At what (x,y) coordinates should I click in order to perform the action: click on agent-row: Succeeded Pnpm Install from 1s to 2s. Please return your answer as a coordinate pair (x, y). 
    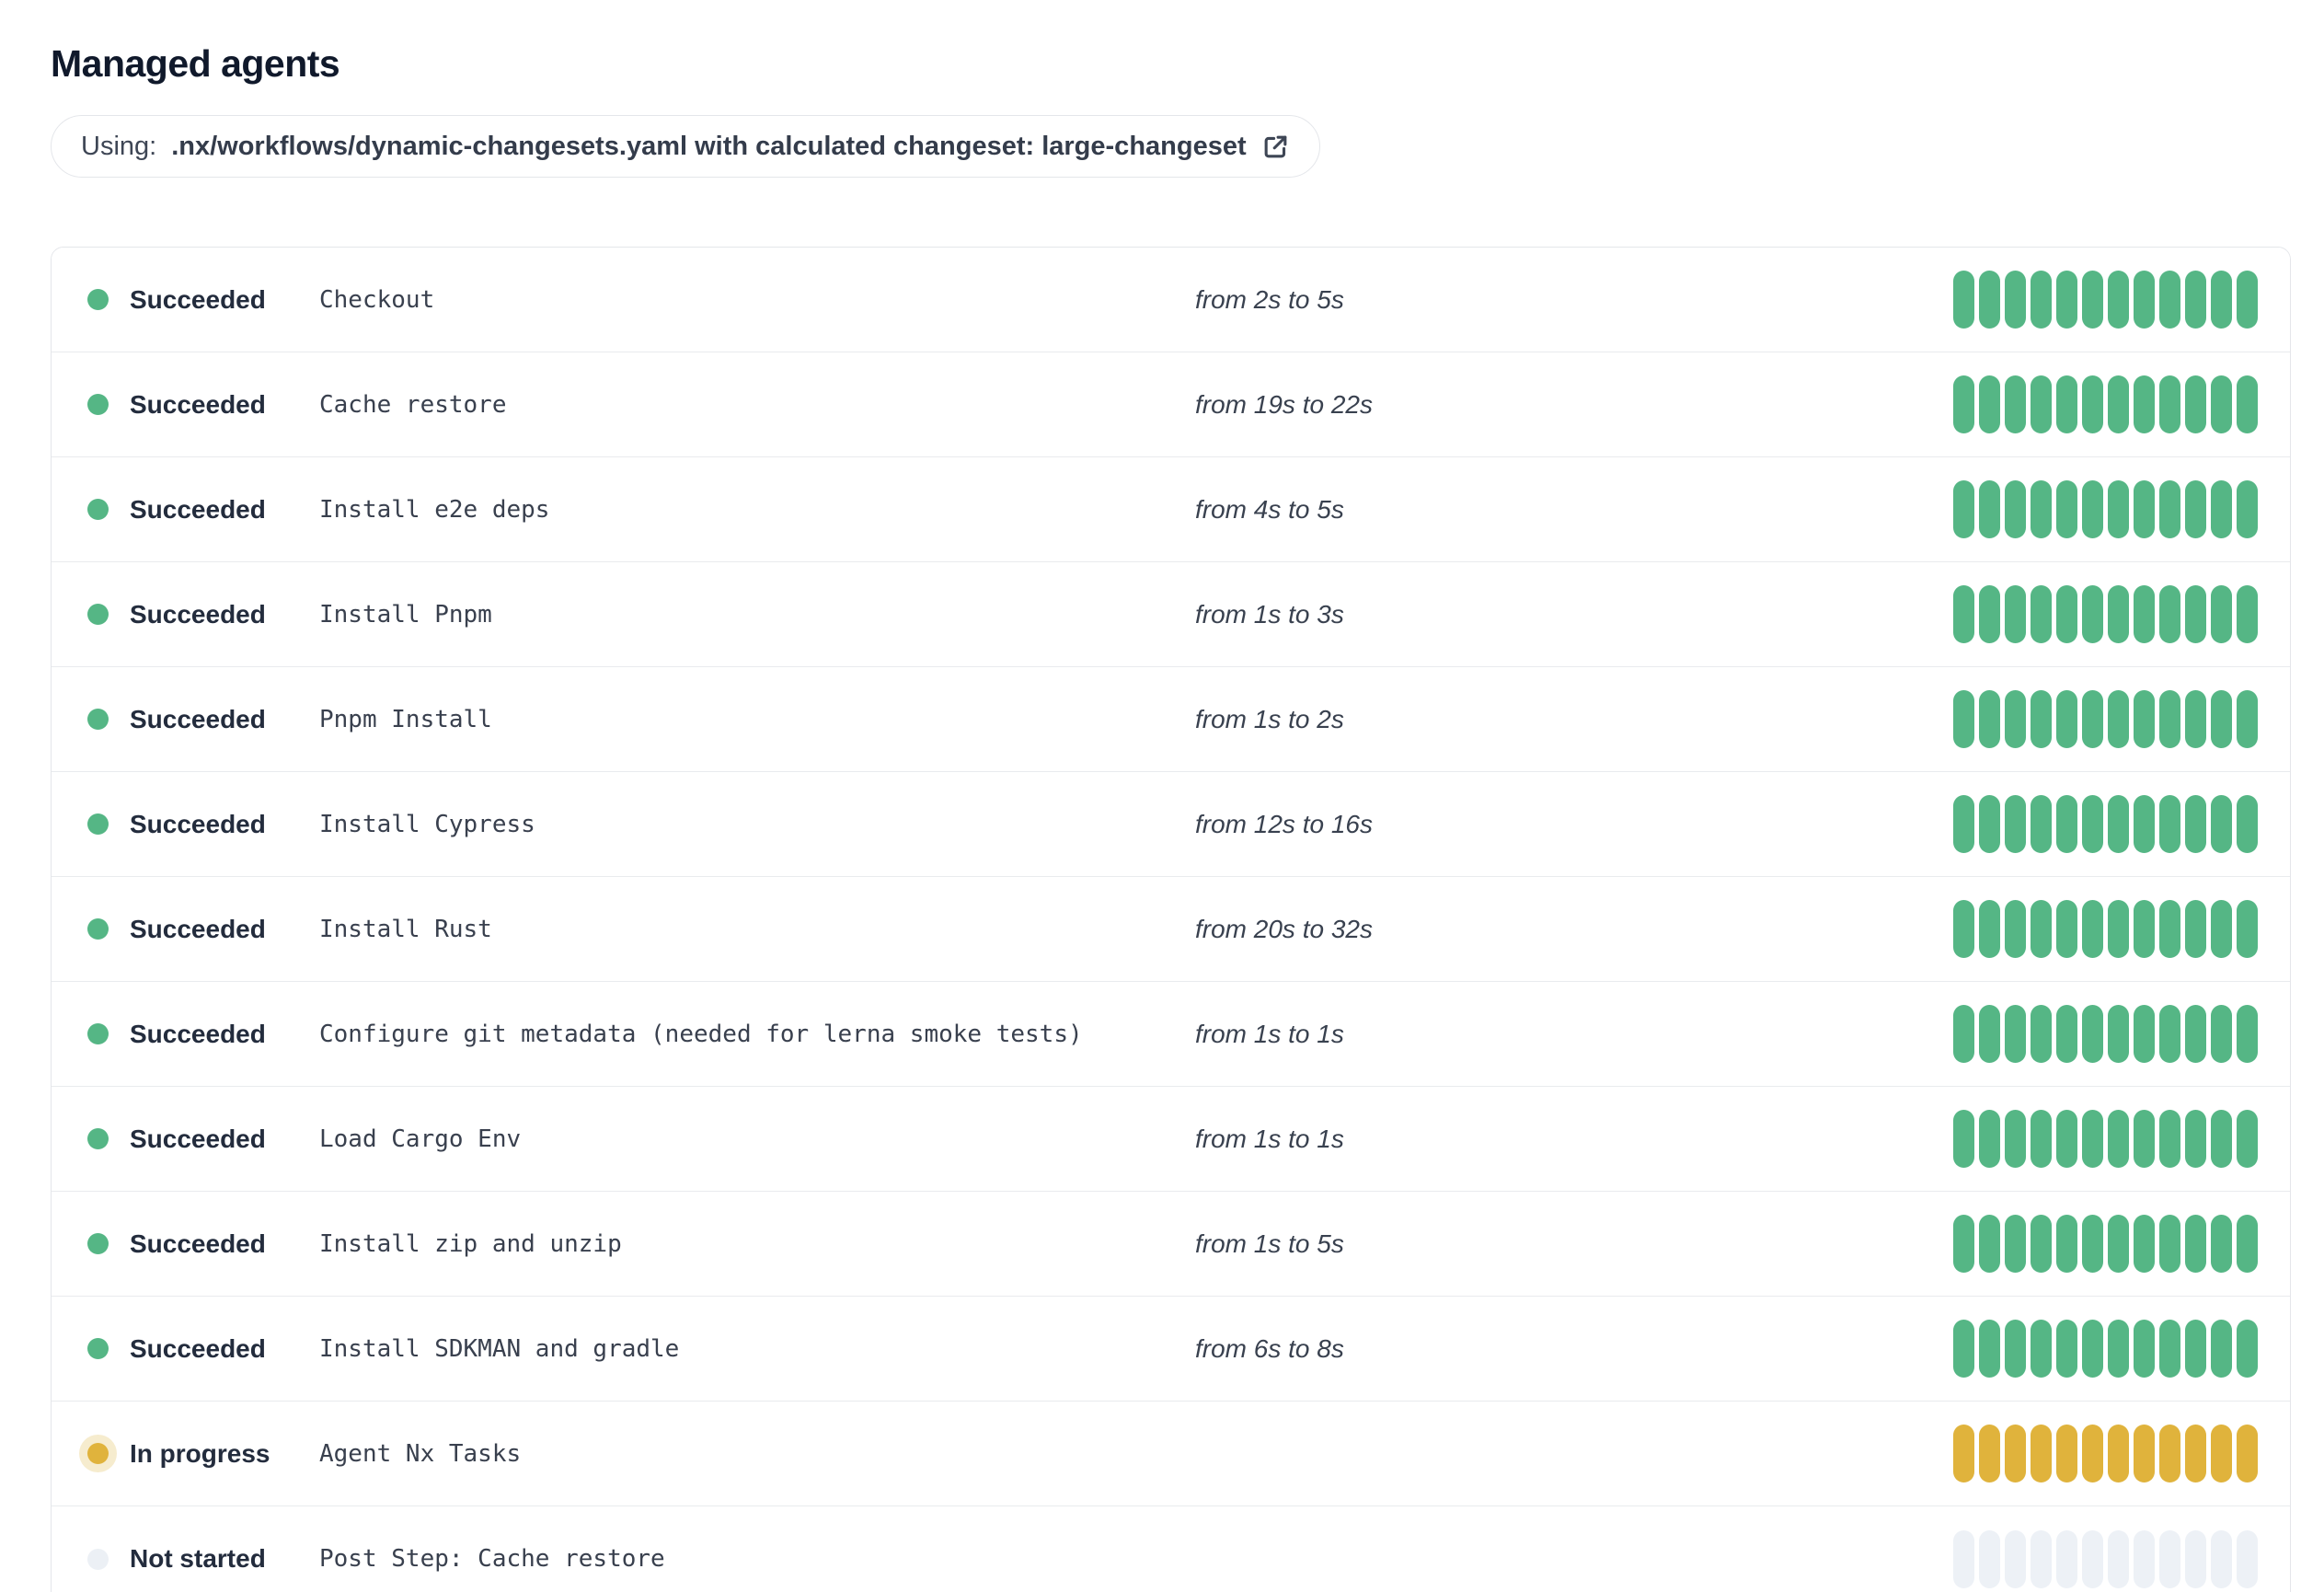
    Looking at the image, I should click on (1171, 719).